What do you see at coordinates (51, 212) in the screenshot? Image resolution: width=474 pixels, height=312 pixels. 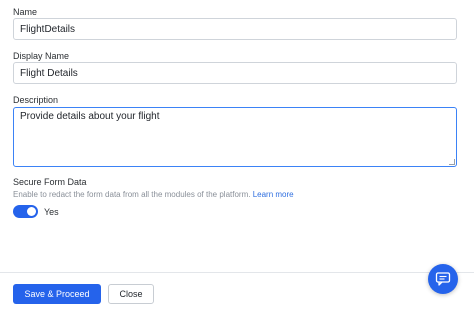 I see `toggle-label: Yes` at bounding box center [51, 212].